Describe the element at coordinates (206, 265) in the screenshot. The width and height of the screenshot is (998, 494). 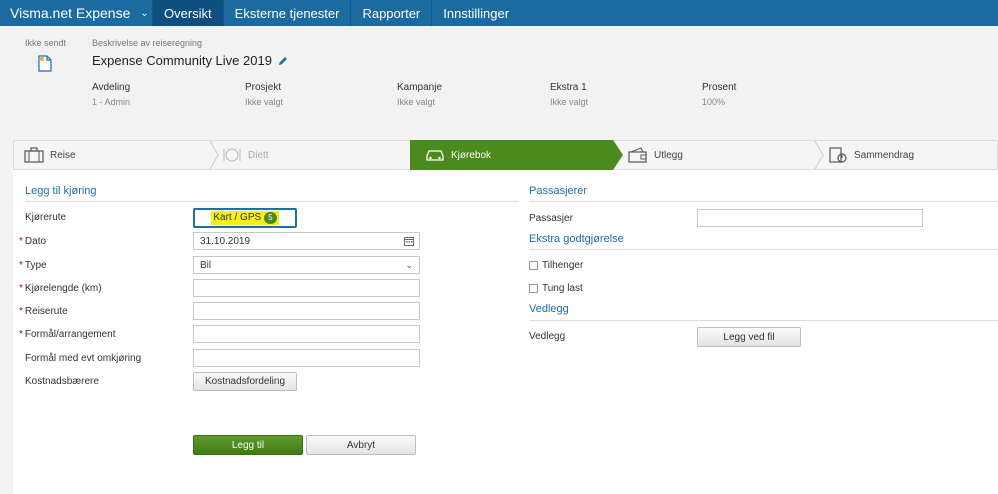
I see `type-value: Bil` at that location.